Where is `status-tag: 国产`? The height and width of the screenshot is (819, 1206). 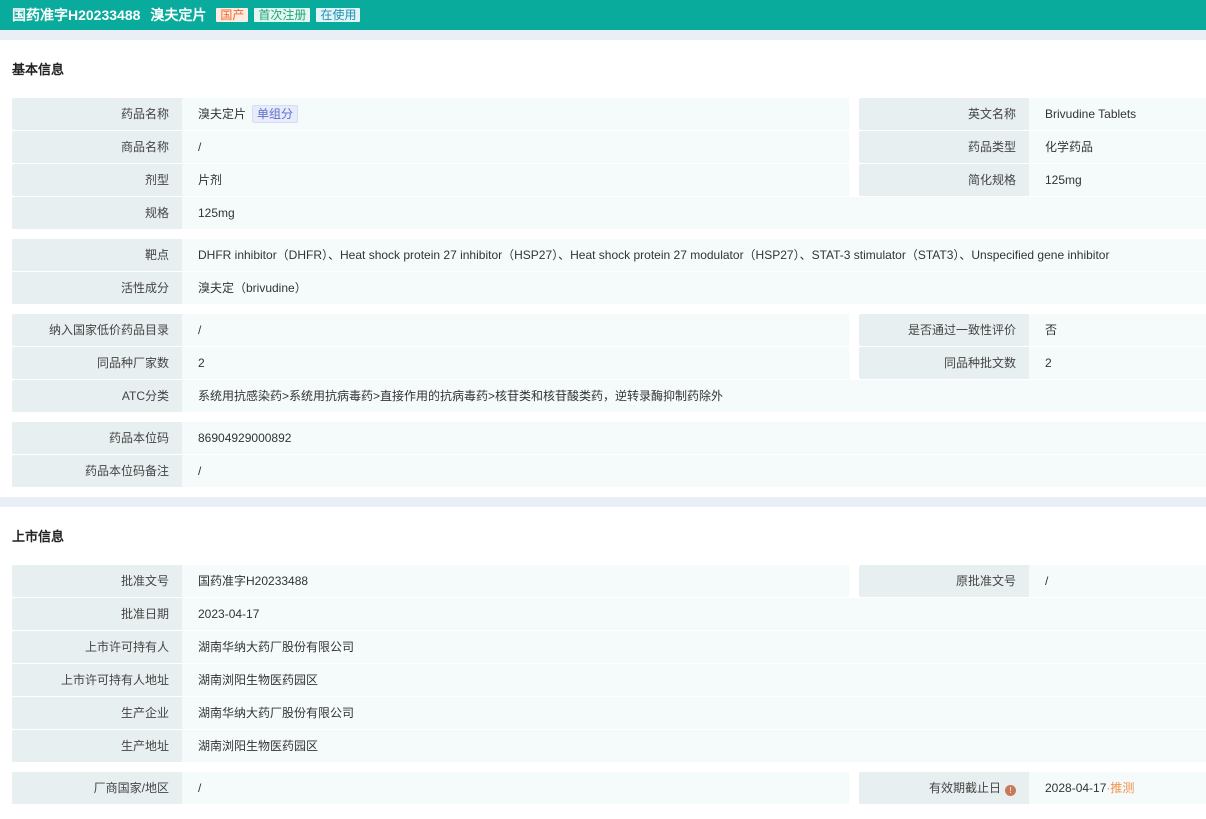 status-tag: 国产 is located at coordinates (232, 15).